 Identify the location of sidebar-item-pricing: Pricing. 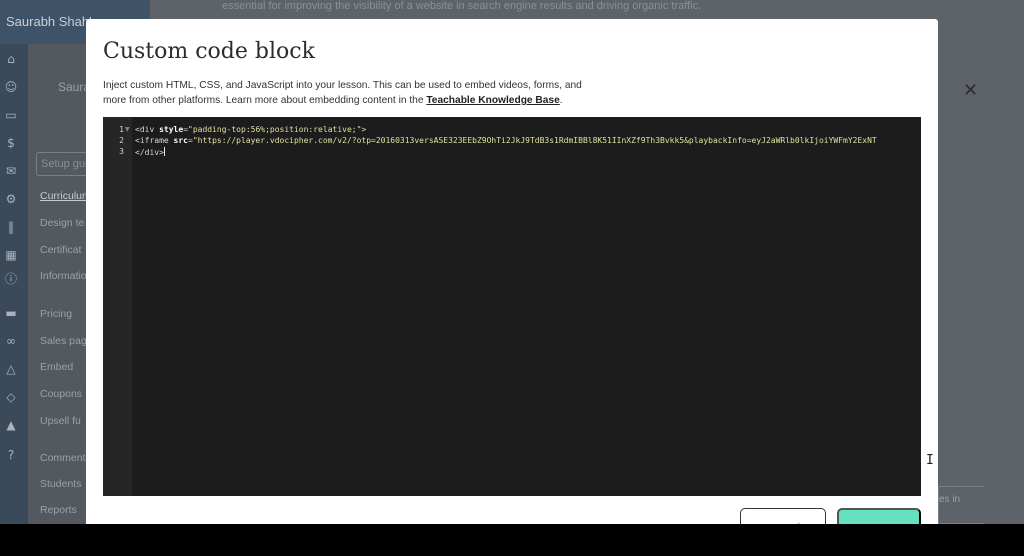
(56, 314).